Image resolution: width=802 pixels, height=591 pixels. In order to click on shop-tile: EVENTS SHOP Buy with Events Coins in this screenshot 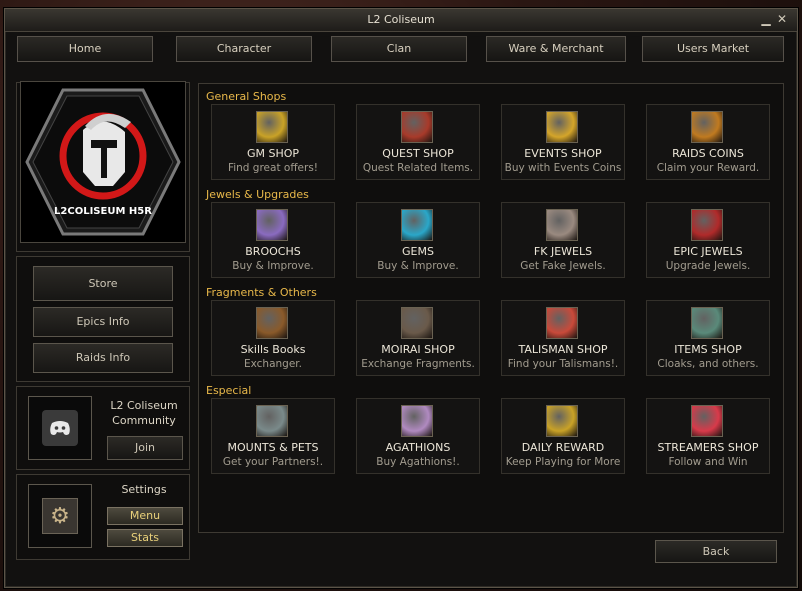, I will do `click(563, 142)`.